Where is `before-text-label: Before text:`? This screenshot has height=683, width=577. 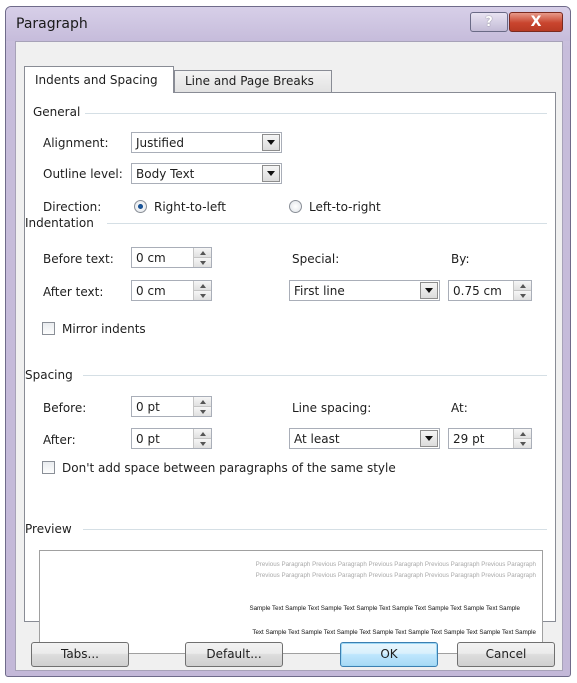
before-text-label: Before text: is located at coordinates (78, 259).